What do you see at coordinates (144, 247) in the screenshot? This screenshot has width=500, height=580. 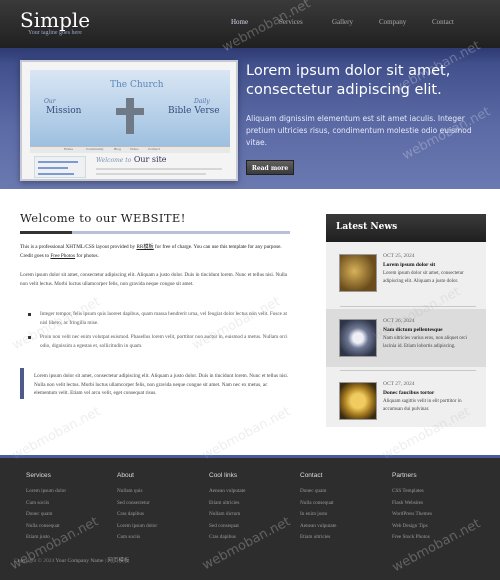 I see `rr-link: RR模板` at bounding box center [144, 247].